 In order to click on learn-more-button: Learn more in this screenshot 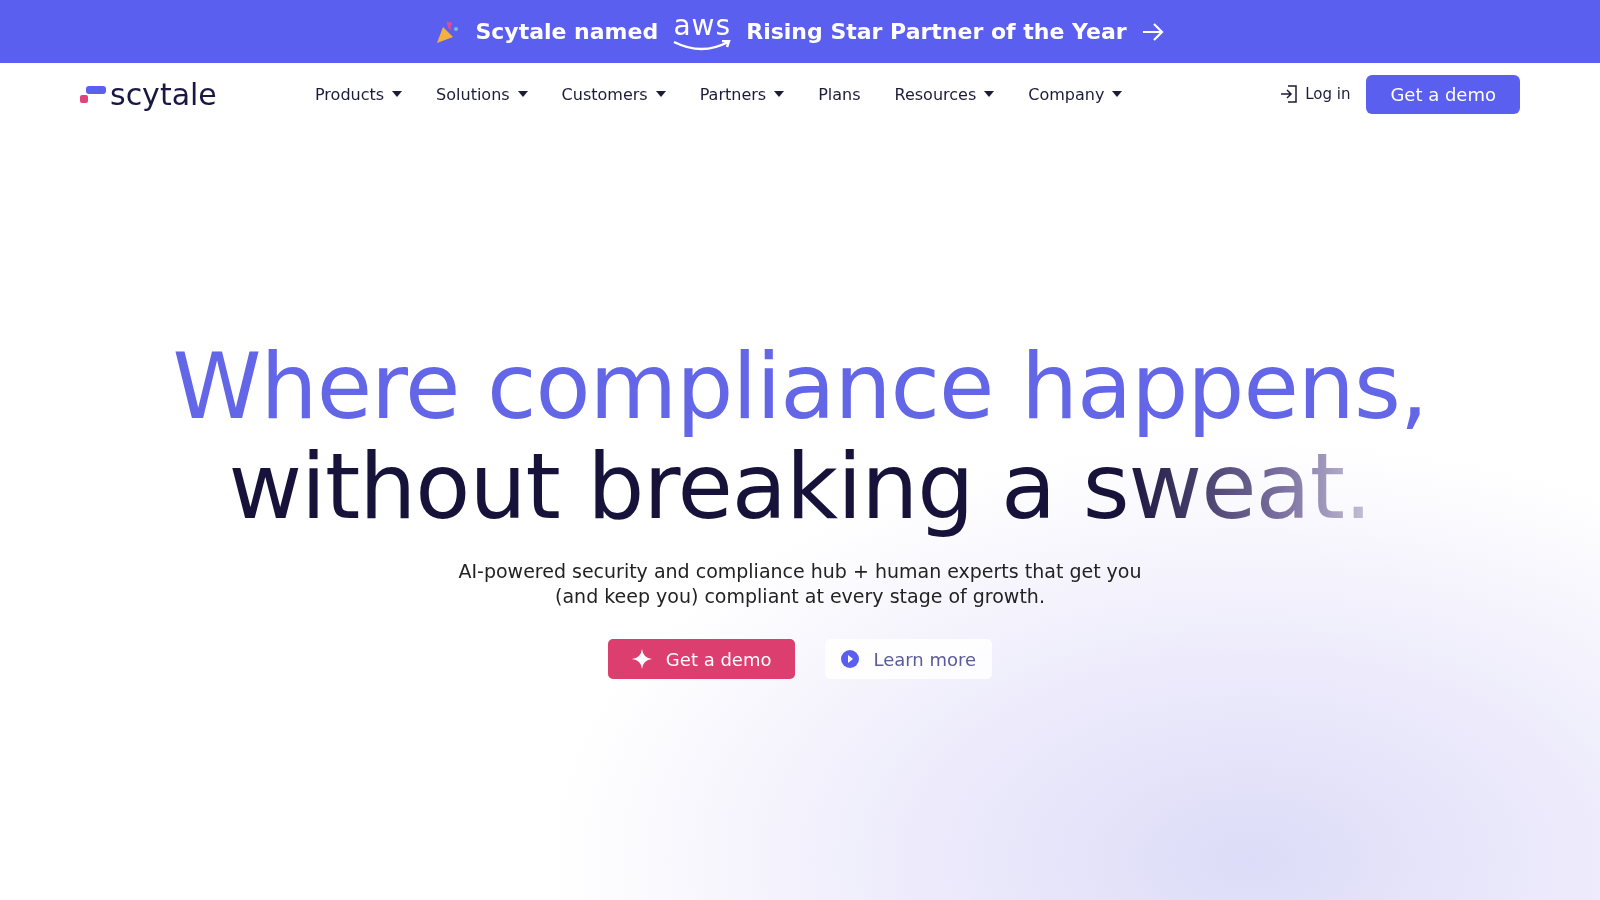, I will do `click(909, 659)`.